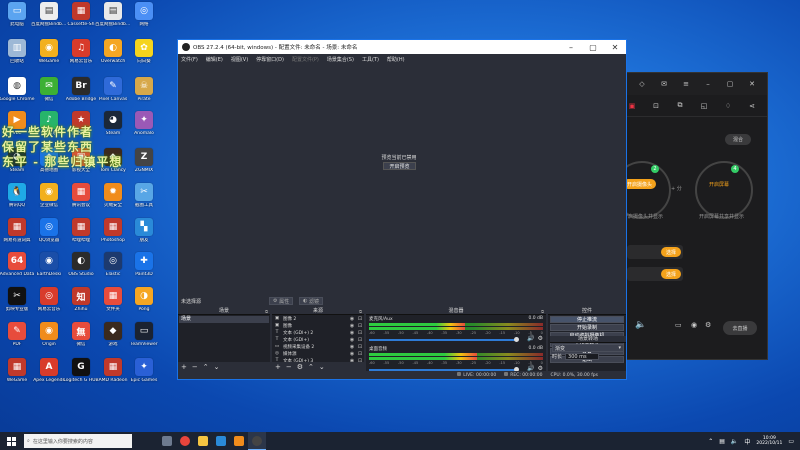 The image size is (800, 450). What do you see at coordinates (686, 84) in the screenshot?
I see `menu-icon: ≡` at bounding box center [686, 84].